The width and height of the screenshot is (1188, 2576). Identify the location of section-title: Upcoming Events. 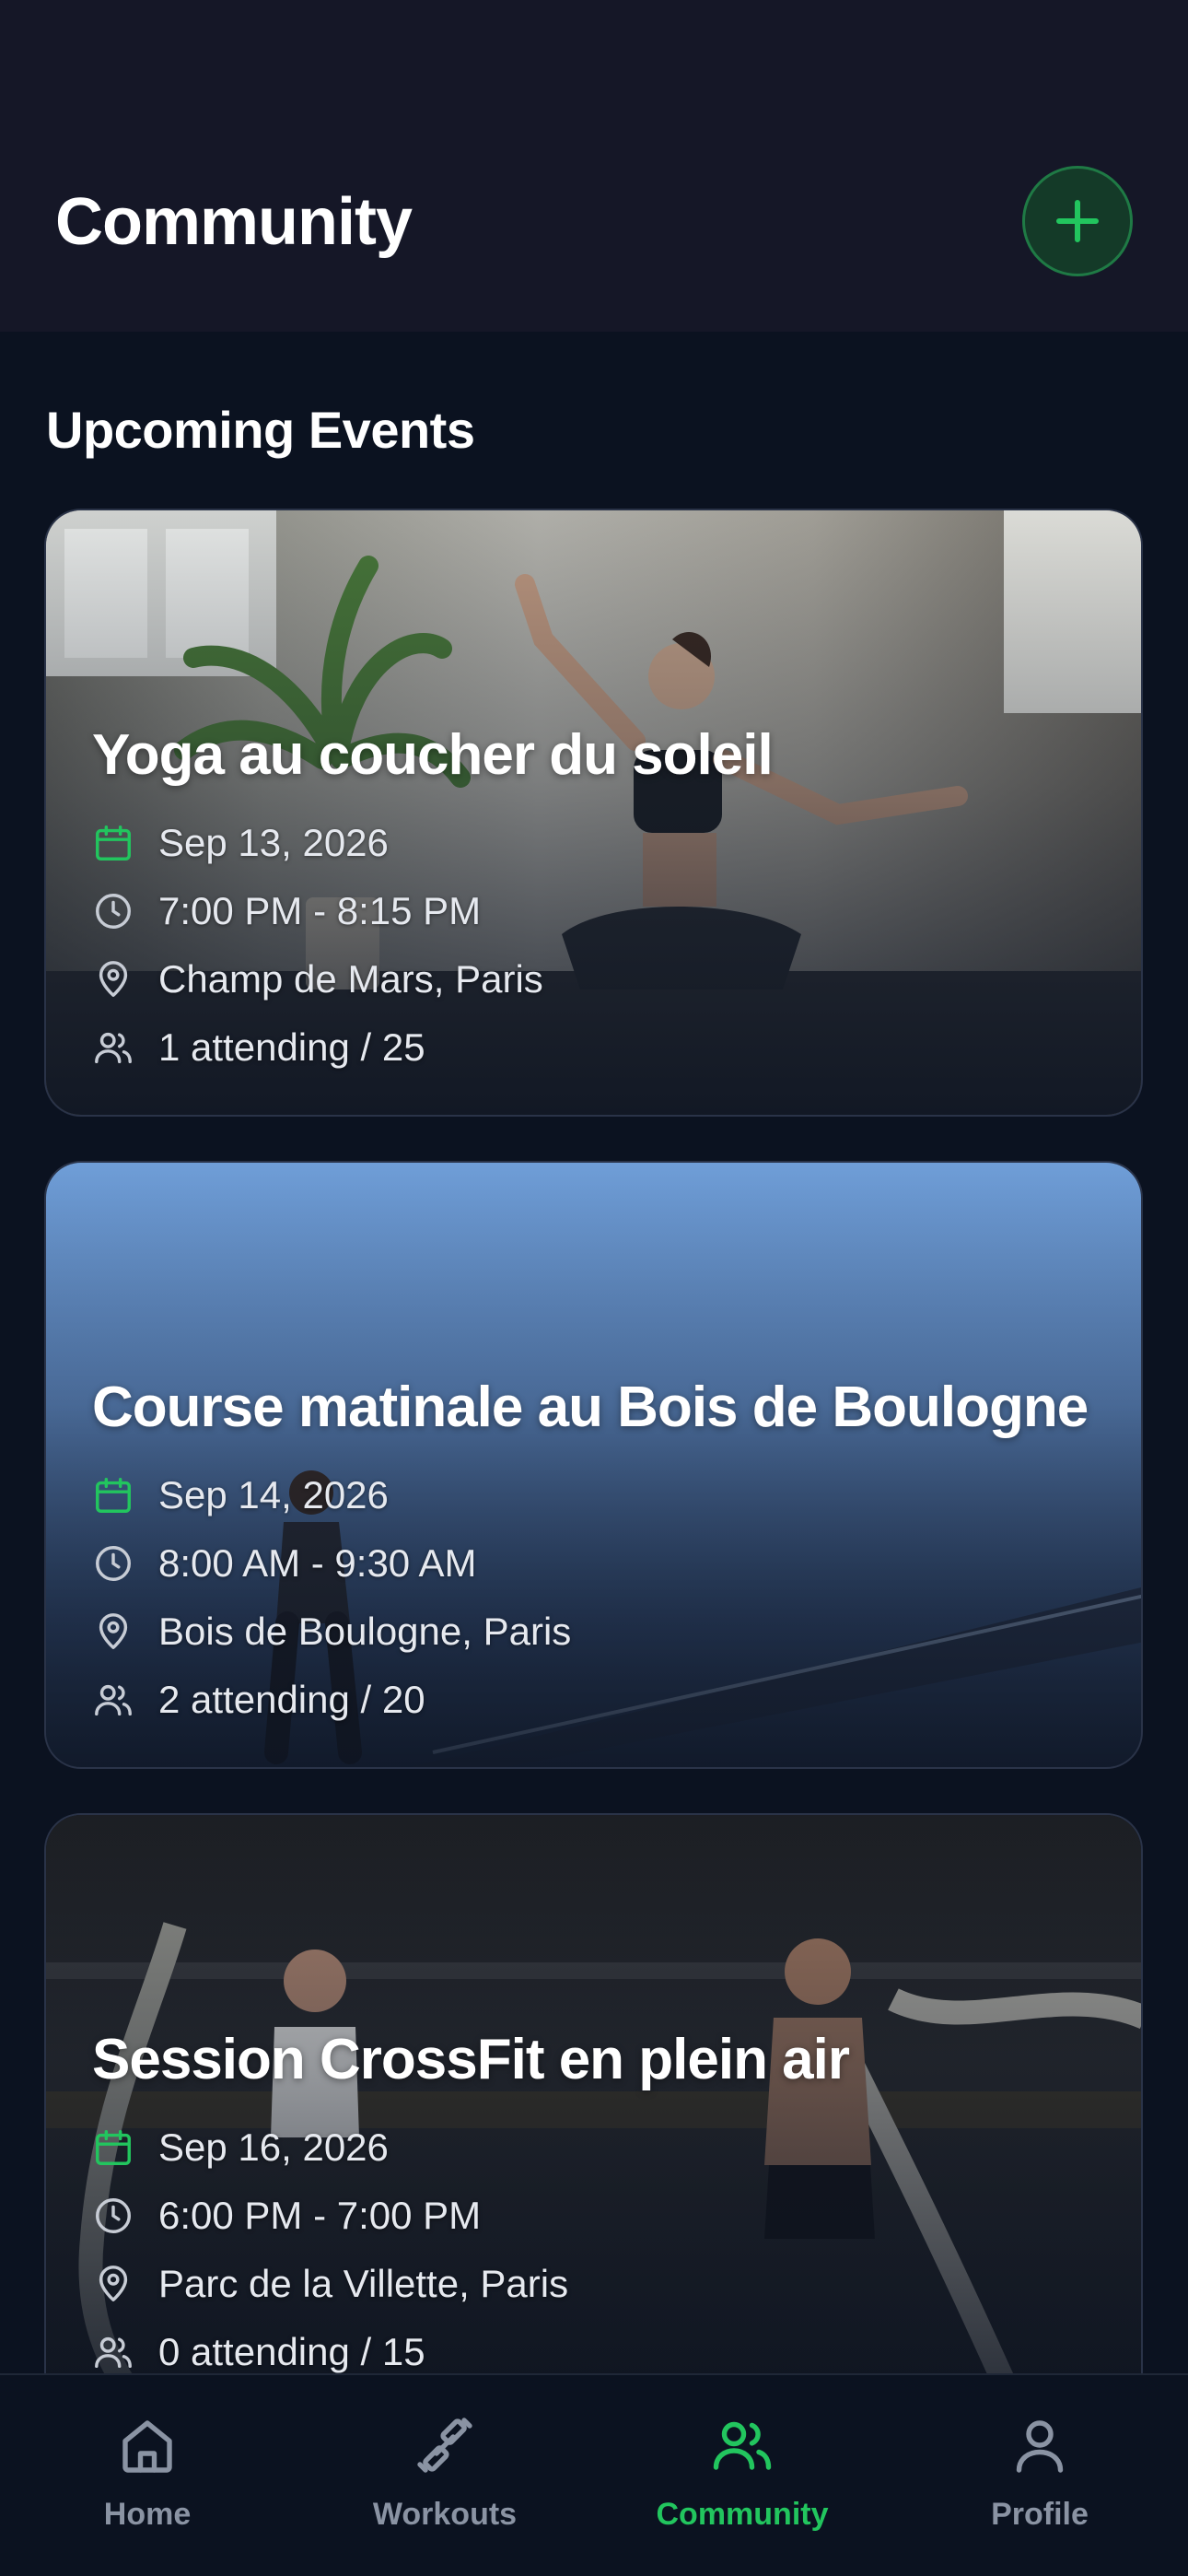
(260, 430).